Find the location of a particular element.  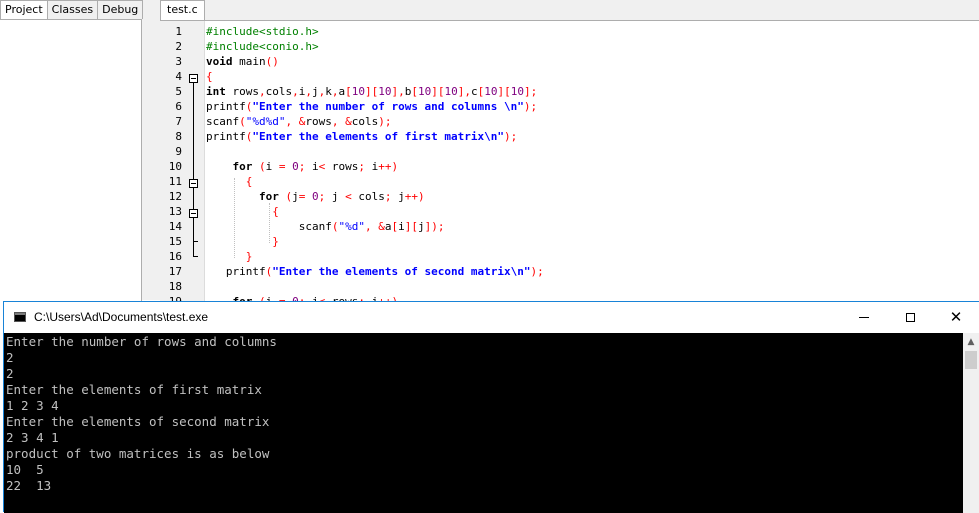

code-line: scanf("%d", &a[i][j]); is located at coordinates (325, 226).